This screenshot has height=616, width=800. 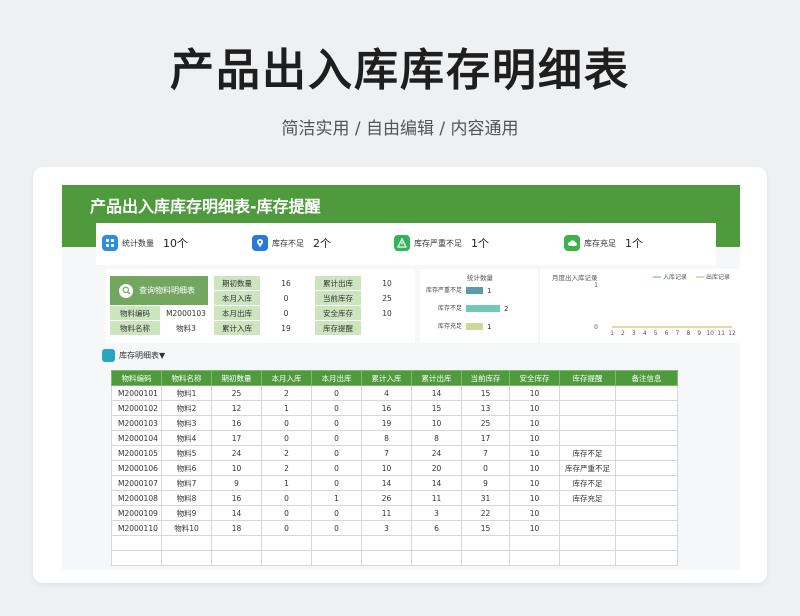 What do you see at coordinates (336, 498) in the screenshot?
I see `table-cell: 1` at bounding box center [336, 498].